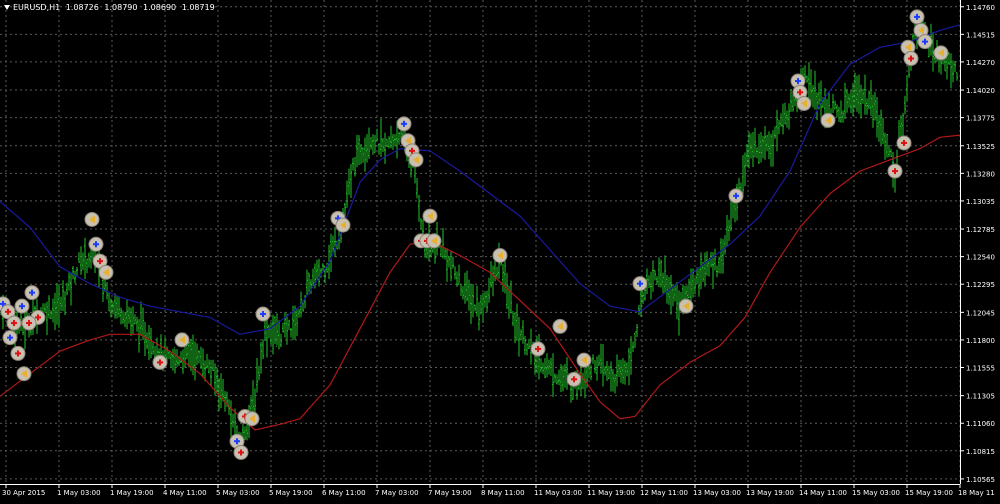  What do you see at coordinates (823, 493) in the screenshot?
I see `time-tick-label: 14 May 11:00` at bounding box center [823, 493].